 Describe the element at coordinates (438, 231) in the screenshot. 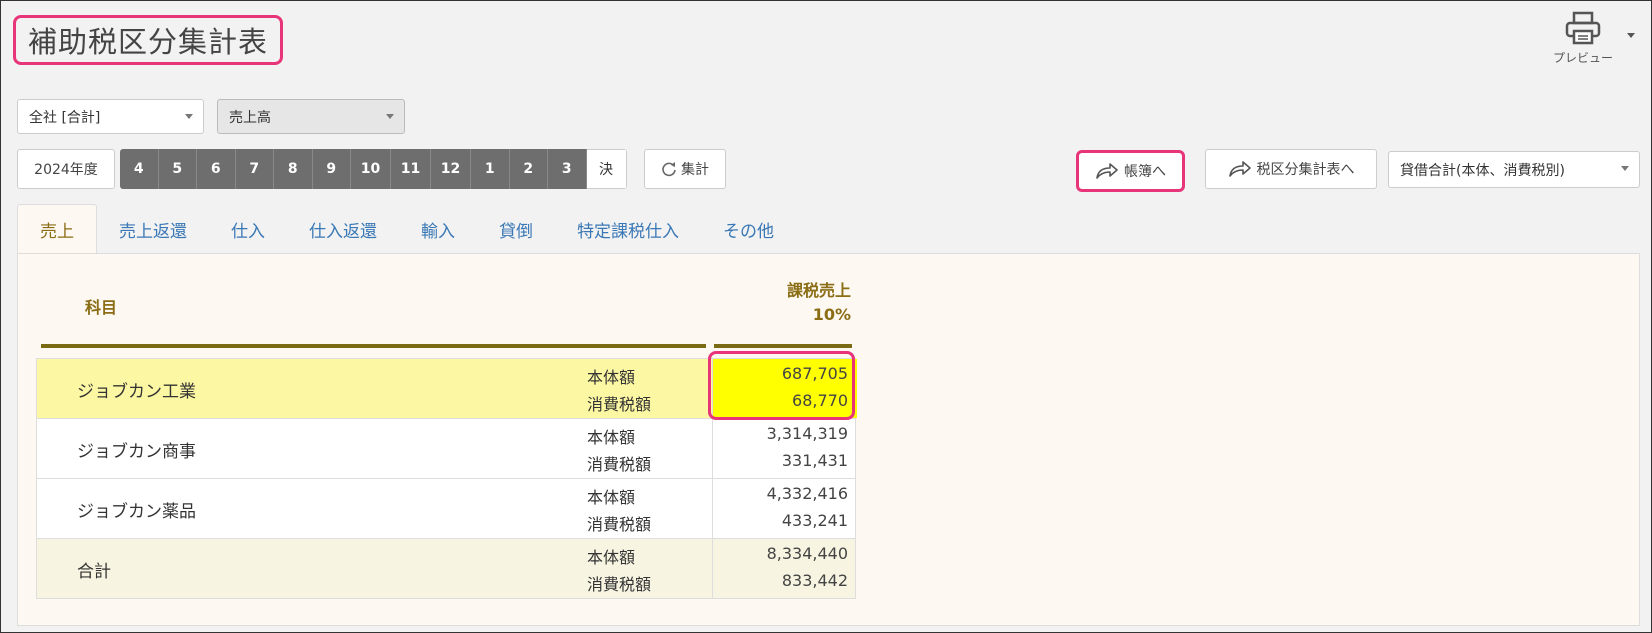

I see `tab-label: 輸入` at that location.